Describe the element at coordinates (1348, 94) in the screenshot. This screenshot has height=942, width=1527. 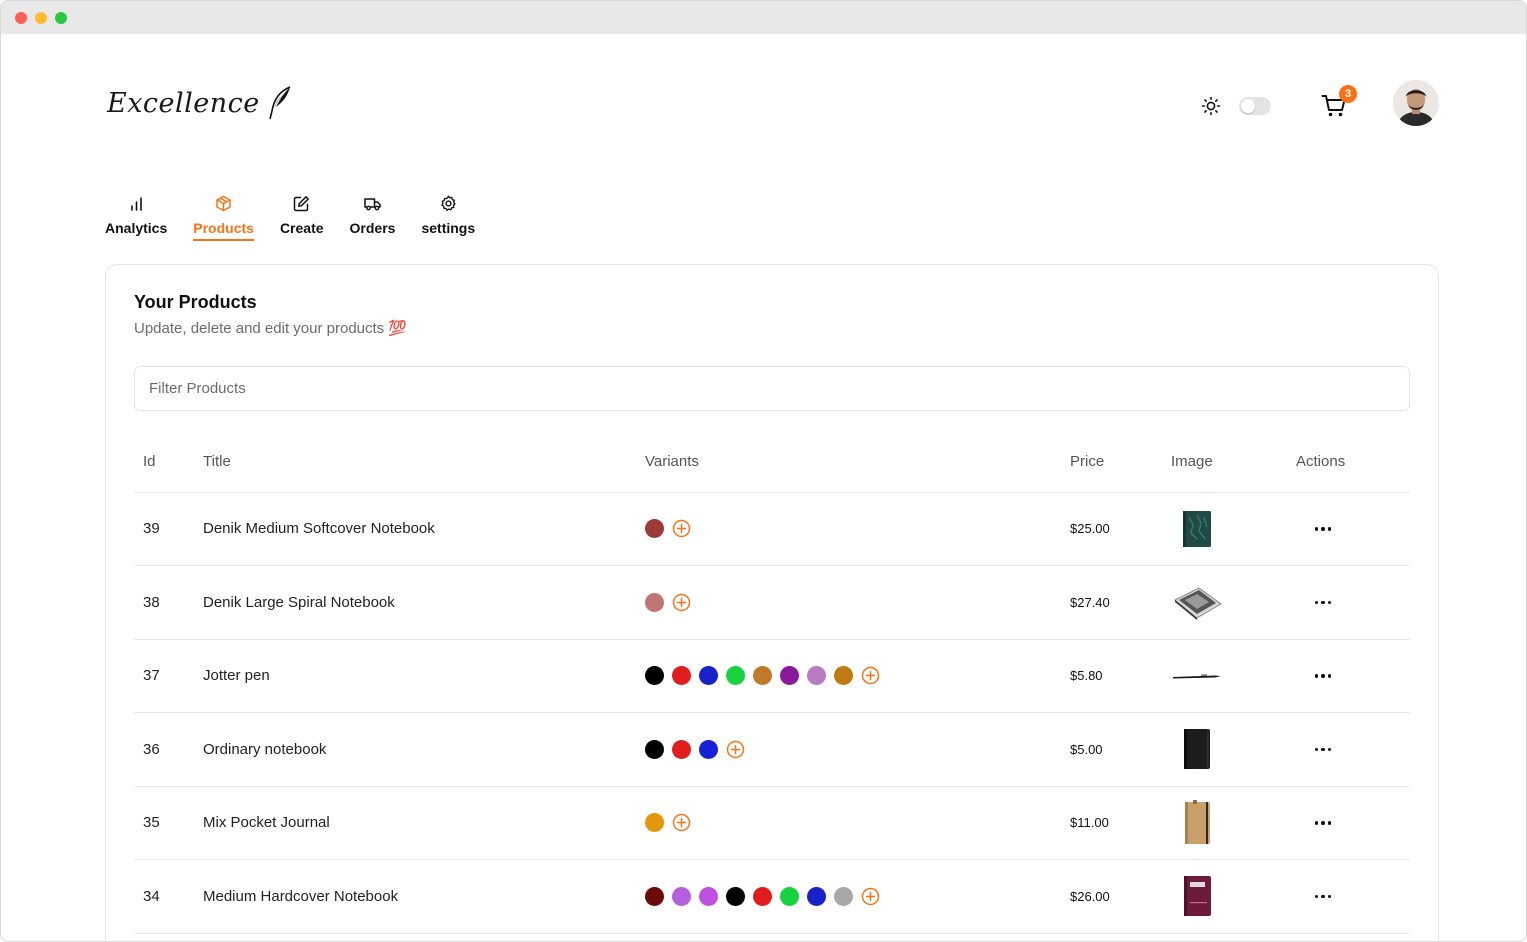
I see `cart-count-badge: 3` at that location.